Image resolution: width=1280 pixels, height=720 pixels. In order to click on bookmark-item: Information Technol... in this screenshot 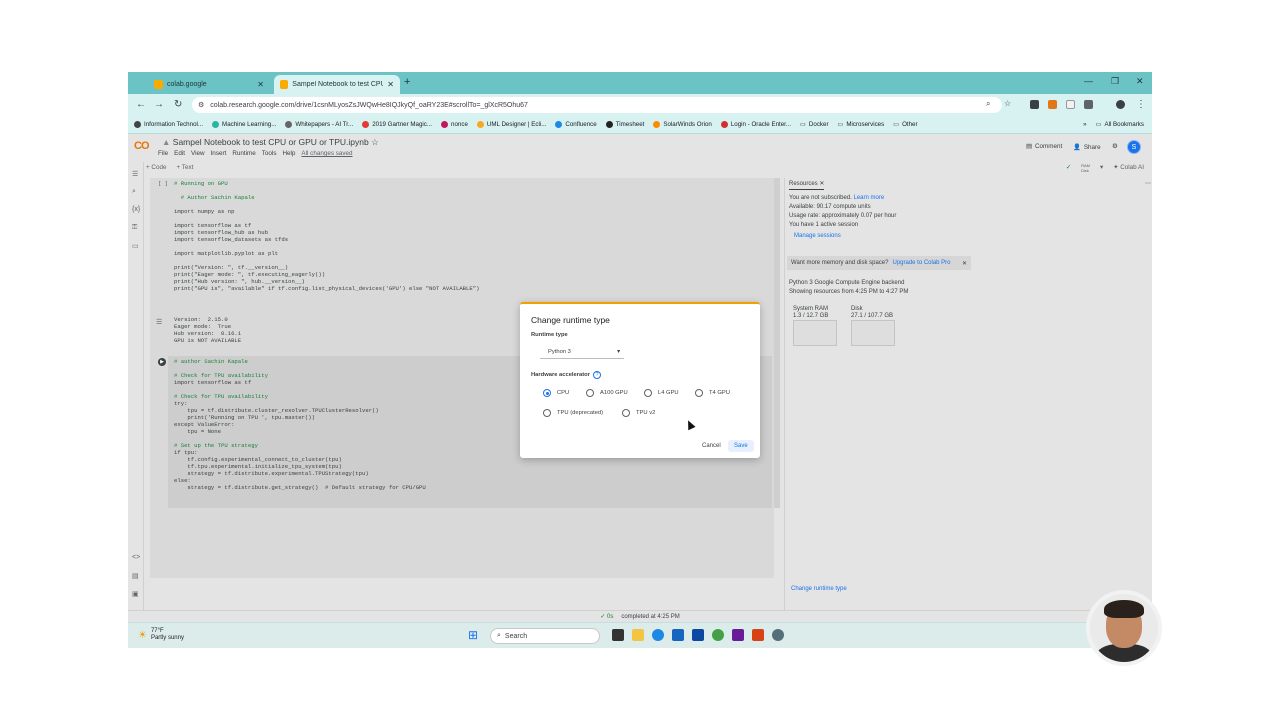, I will do `click(168, 124)`.